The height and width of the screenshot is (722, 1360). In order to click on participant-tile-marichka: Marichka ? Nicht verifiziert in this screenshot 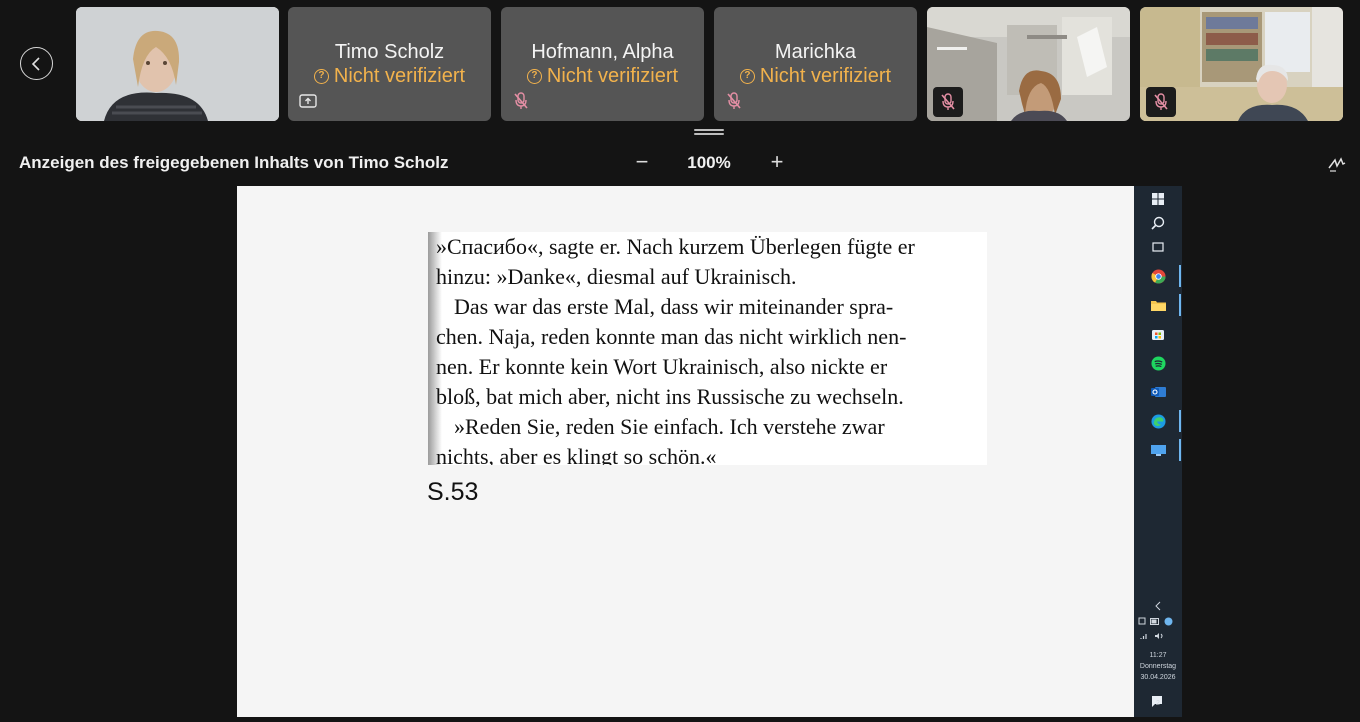, I will do `click(815, 64)`.